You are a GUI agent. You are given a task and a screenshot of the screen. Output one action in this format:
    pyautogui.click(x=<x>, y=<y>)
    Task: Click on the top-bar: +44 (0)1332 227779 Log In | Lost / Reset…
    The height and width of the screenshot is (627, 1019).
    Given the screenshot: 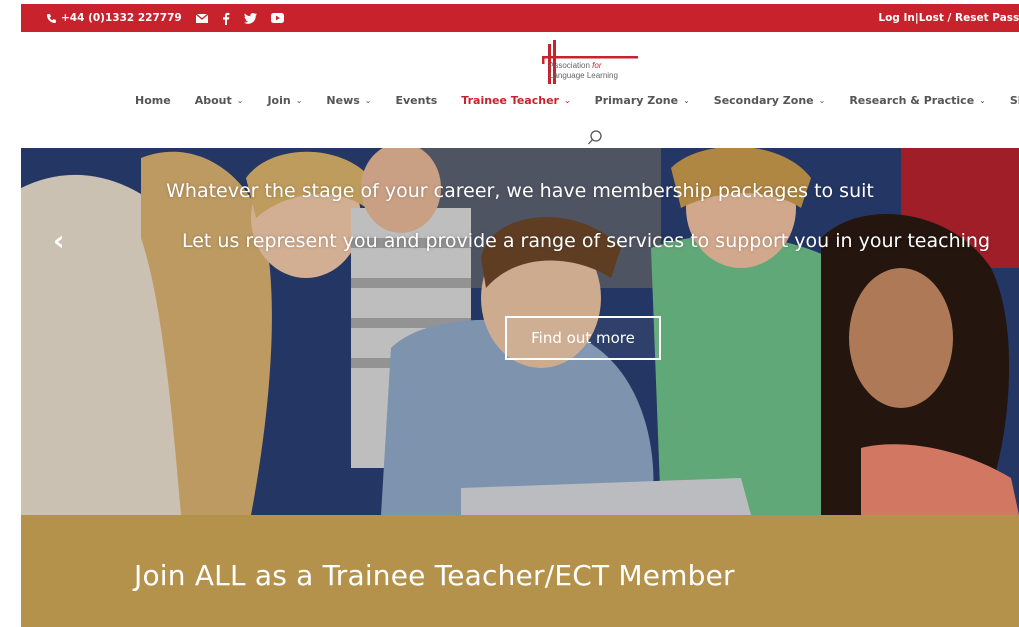 What is the action you would take?
    pyautogui.click(x=520, y=18)
    